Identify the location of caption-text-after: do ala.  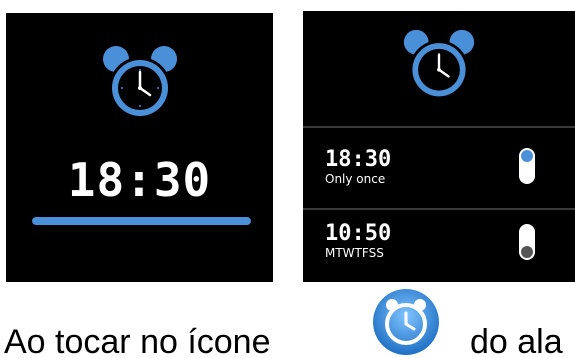
(516, 340).